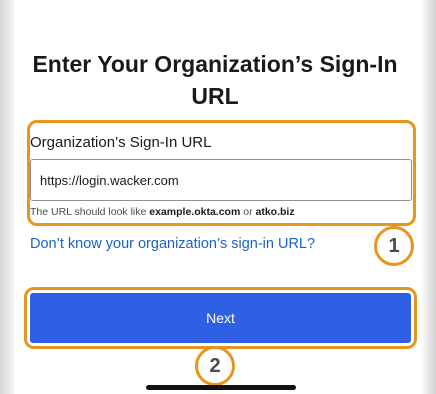  I want to click on url-hint-prefix: The URL should look like, so click(90, 212).